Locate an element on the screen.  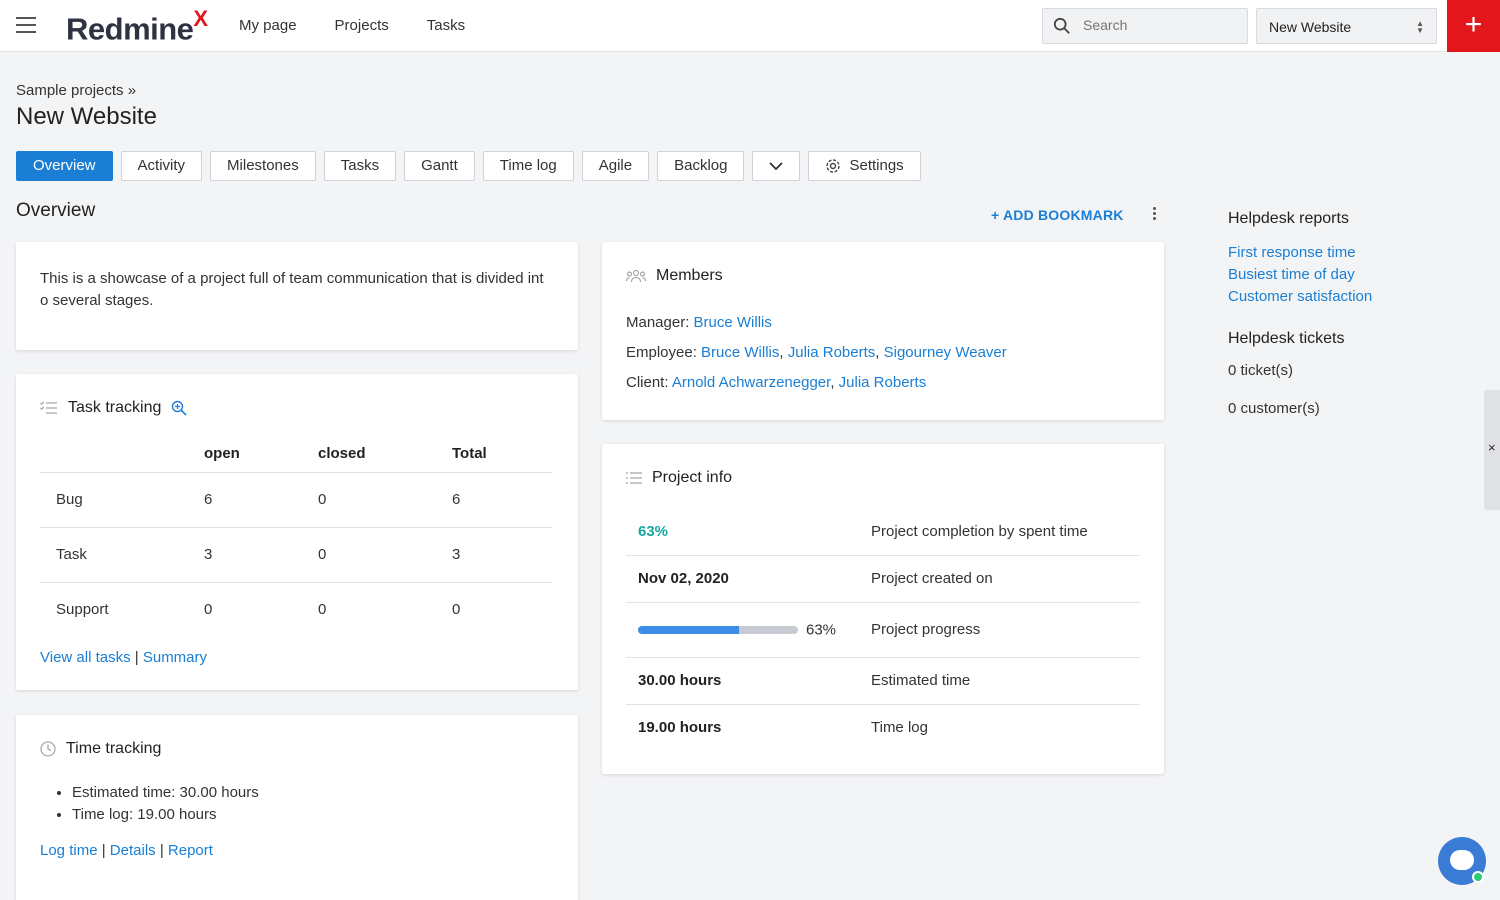
table-header-row: open closed Total is located at coordinates (296, 454).